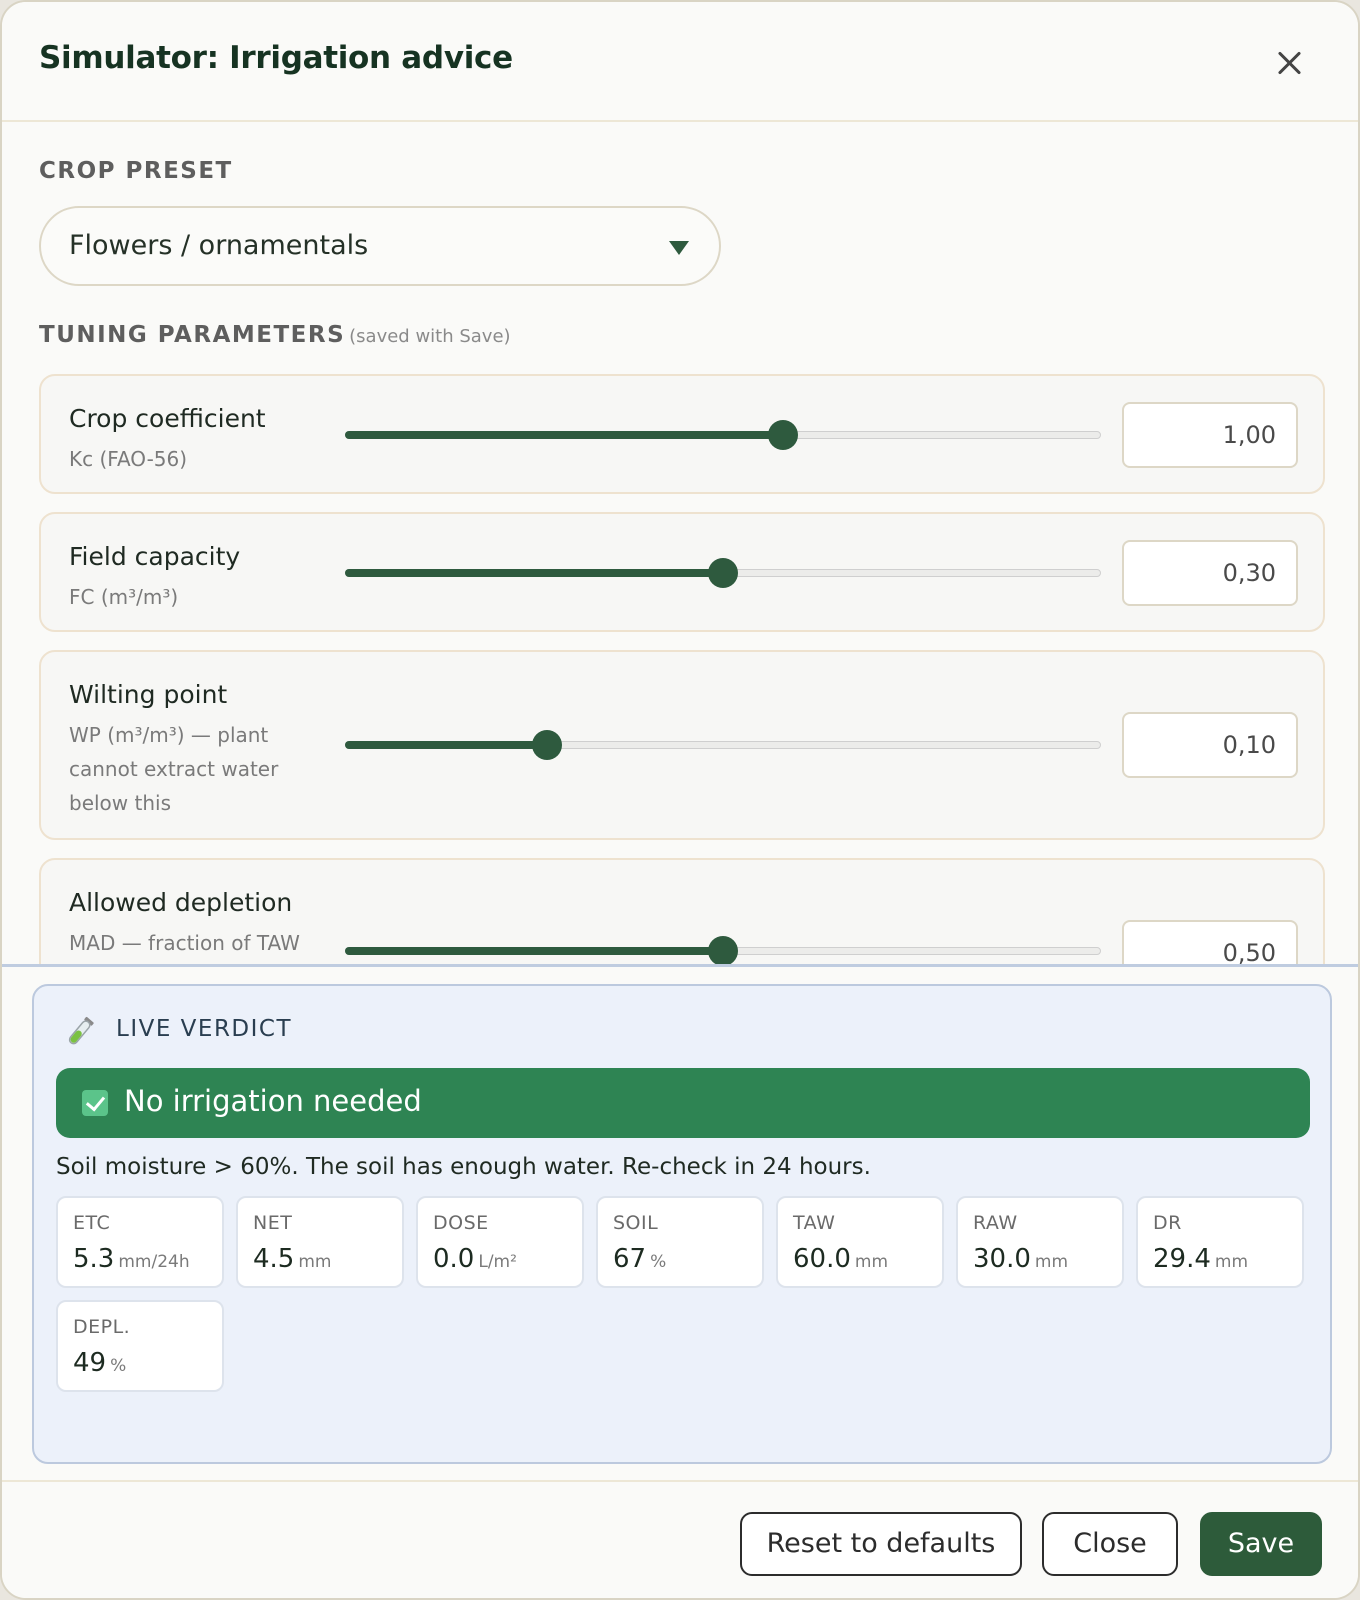  What do you see at coordinates (1002, 1259) in the screenshot?
I see `metric-number: 30.0` at bounding box center [1002, 1259].